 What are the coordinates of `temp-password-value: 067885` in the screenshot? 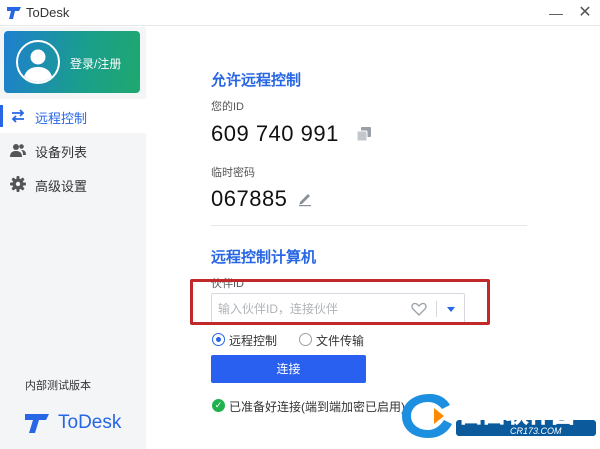 It's located at (249, 198).